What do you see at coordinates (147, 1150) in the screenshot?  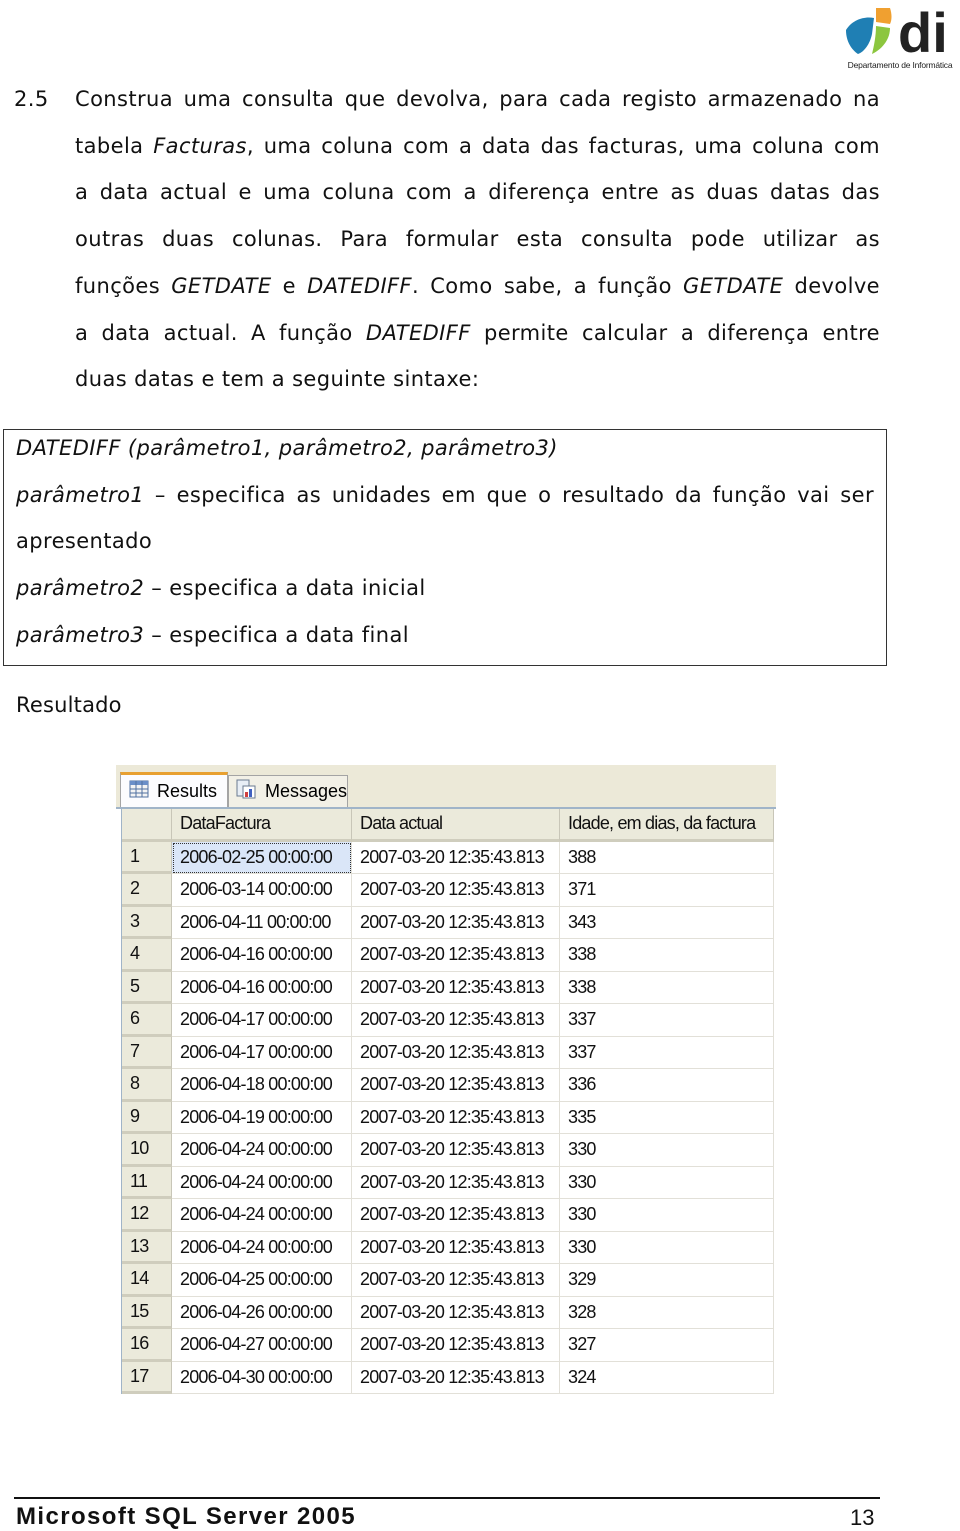 I see `row-number: 10` at bounding box center [147, 1150].